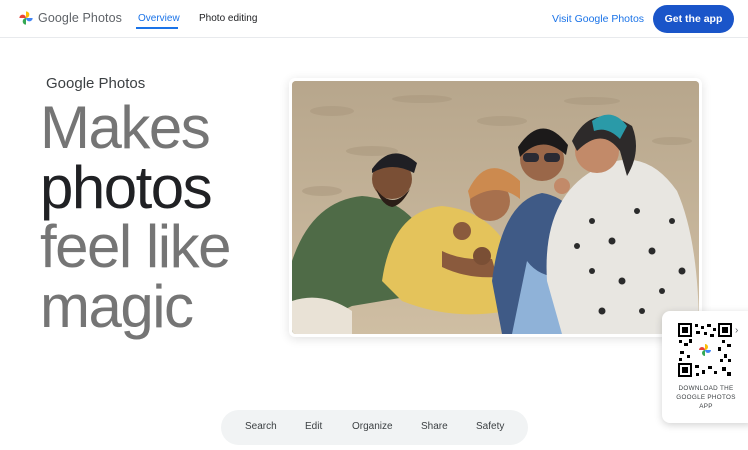 The height and width of the screenshot is (450, 748). I want to click on brand-name: Google Photos, so click(80, 18).